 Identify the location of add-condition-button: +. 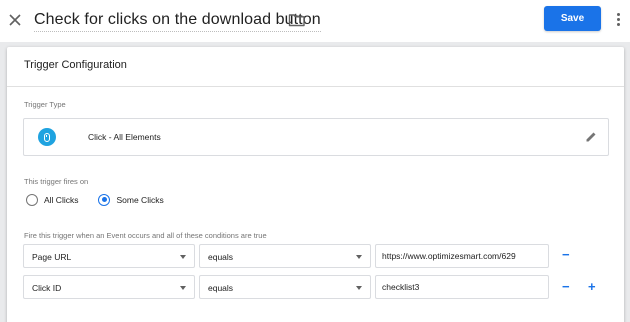
(592, 286).